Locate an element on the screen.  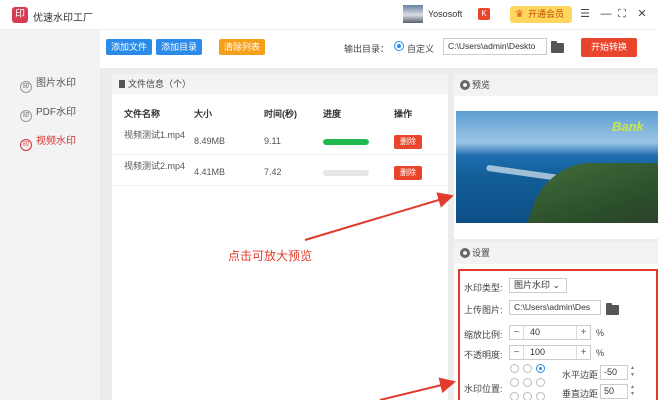
sidebar-item-pdf-watermark: 印 PDF水印 is located at coordinates (48, 114).